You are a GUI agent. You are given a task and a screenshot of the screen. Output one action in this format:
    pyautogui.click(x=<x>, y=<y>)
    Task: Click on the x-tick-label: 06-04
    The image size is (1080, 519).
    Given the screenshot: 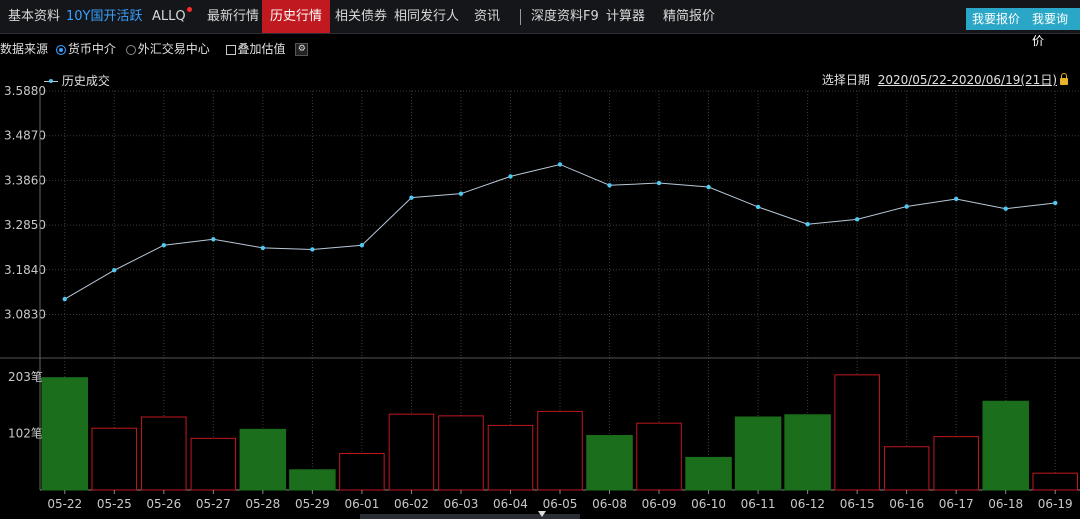 What is the action you would take?
    pyautogui.click(x=510, y=504)
    